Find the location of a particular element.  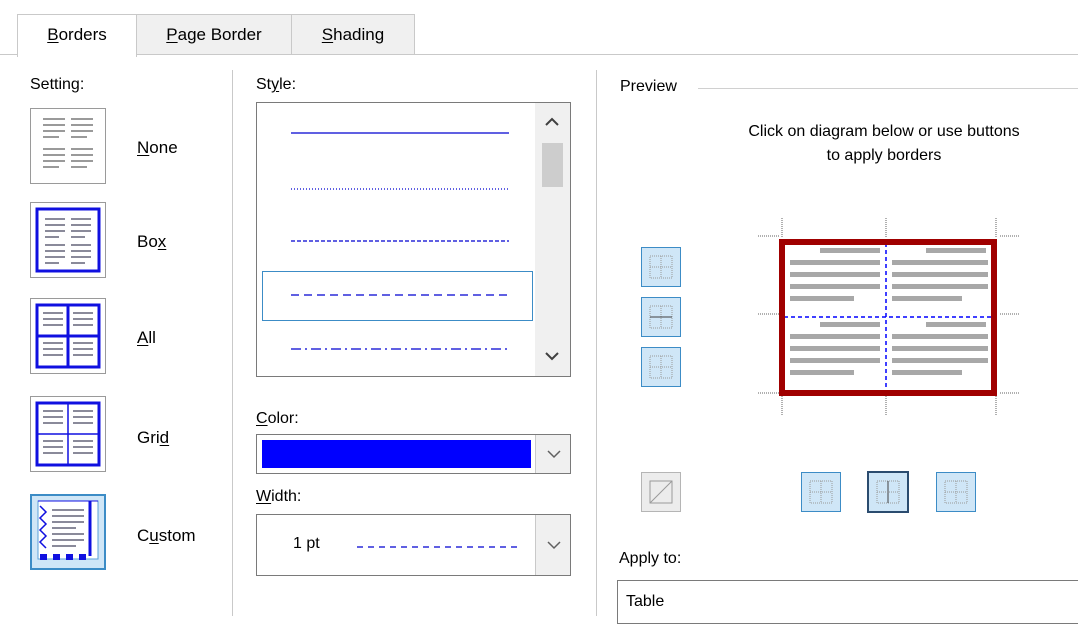

setting-none-icon is located at coordinates (68, 143).